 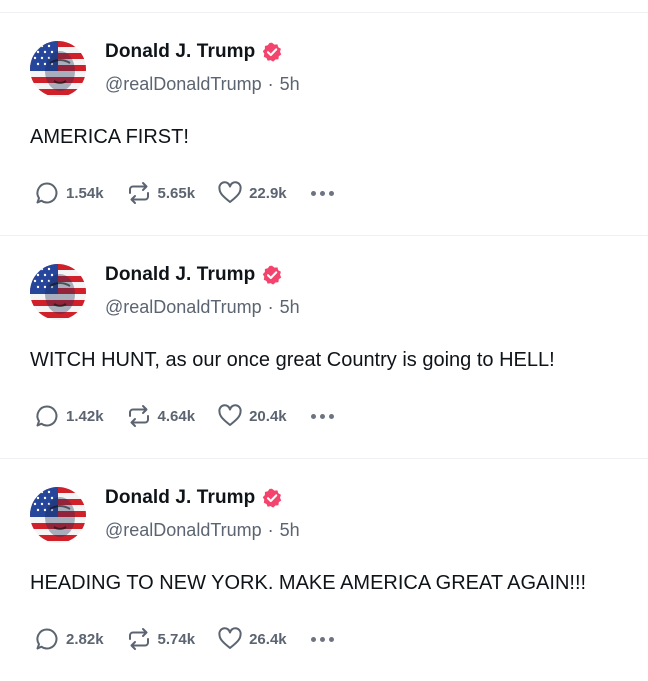 I want to click on reply-button: 2.82k, so click(x=69, y=639).